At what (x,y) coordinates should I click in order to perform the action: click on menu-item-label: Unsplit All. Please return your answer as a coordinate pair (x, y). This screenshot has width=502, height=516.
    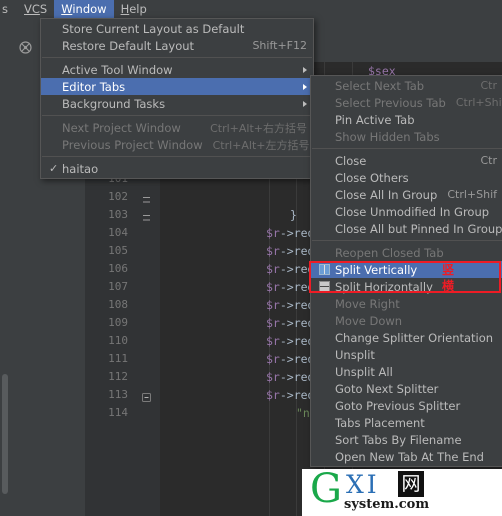
    Looking at the image, I should click on (364, 371).